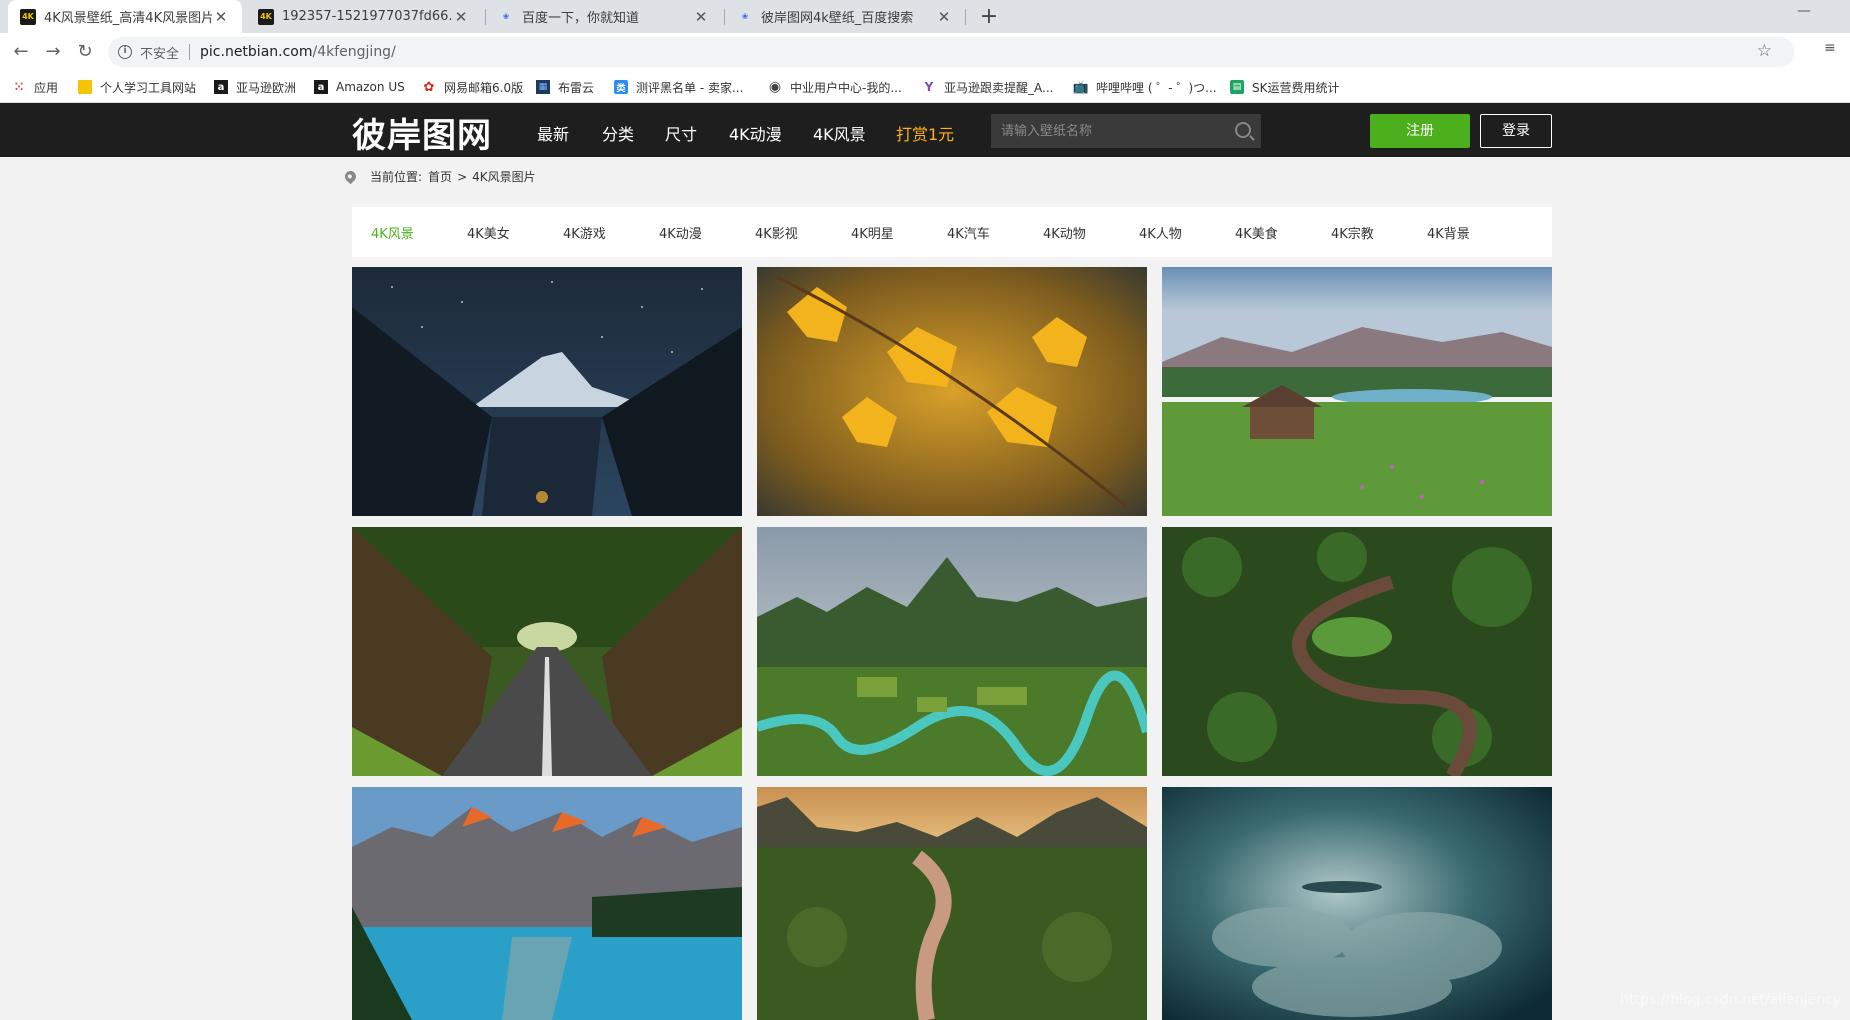 This screenshot has width=1850, height=1020. What do you see at coordinates (190, 52) in the screenshot?
I see `omnibox-divider` at bounding box center [190, 52].